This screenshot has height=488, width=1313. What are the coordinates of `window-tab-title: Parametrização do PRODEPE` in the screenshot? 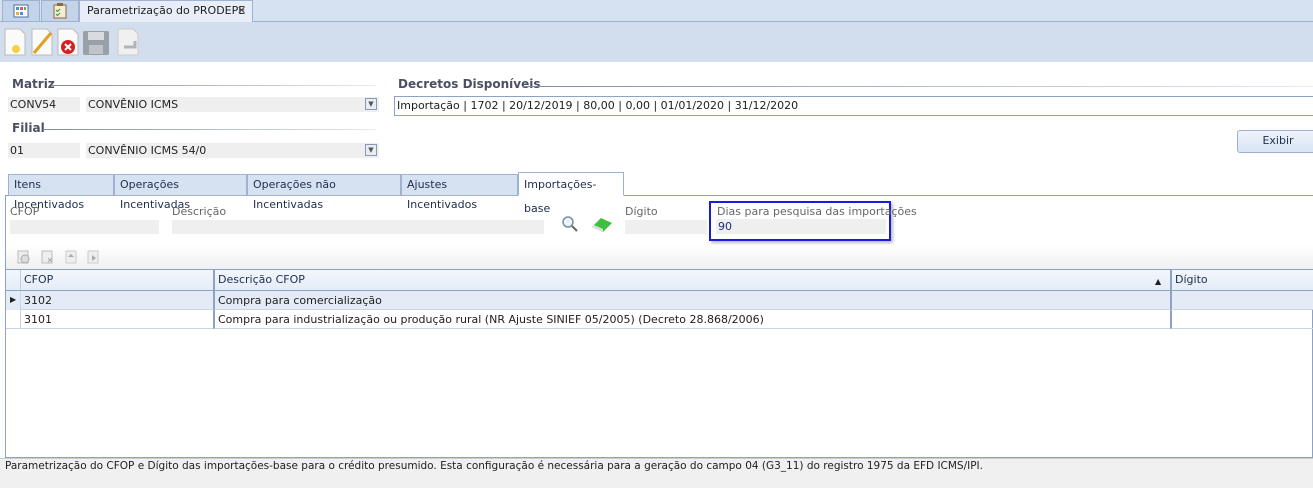 It's located at (166, 10).